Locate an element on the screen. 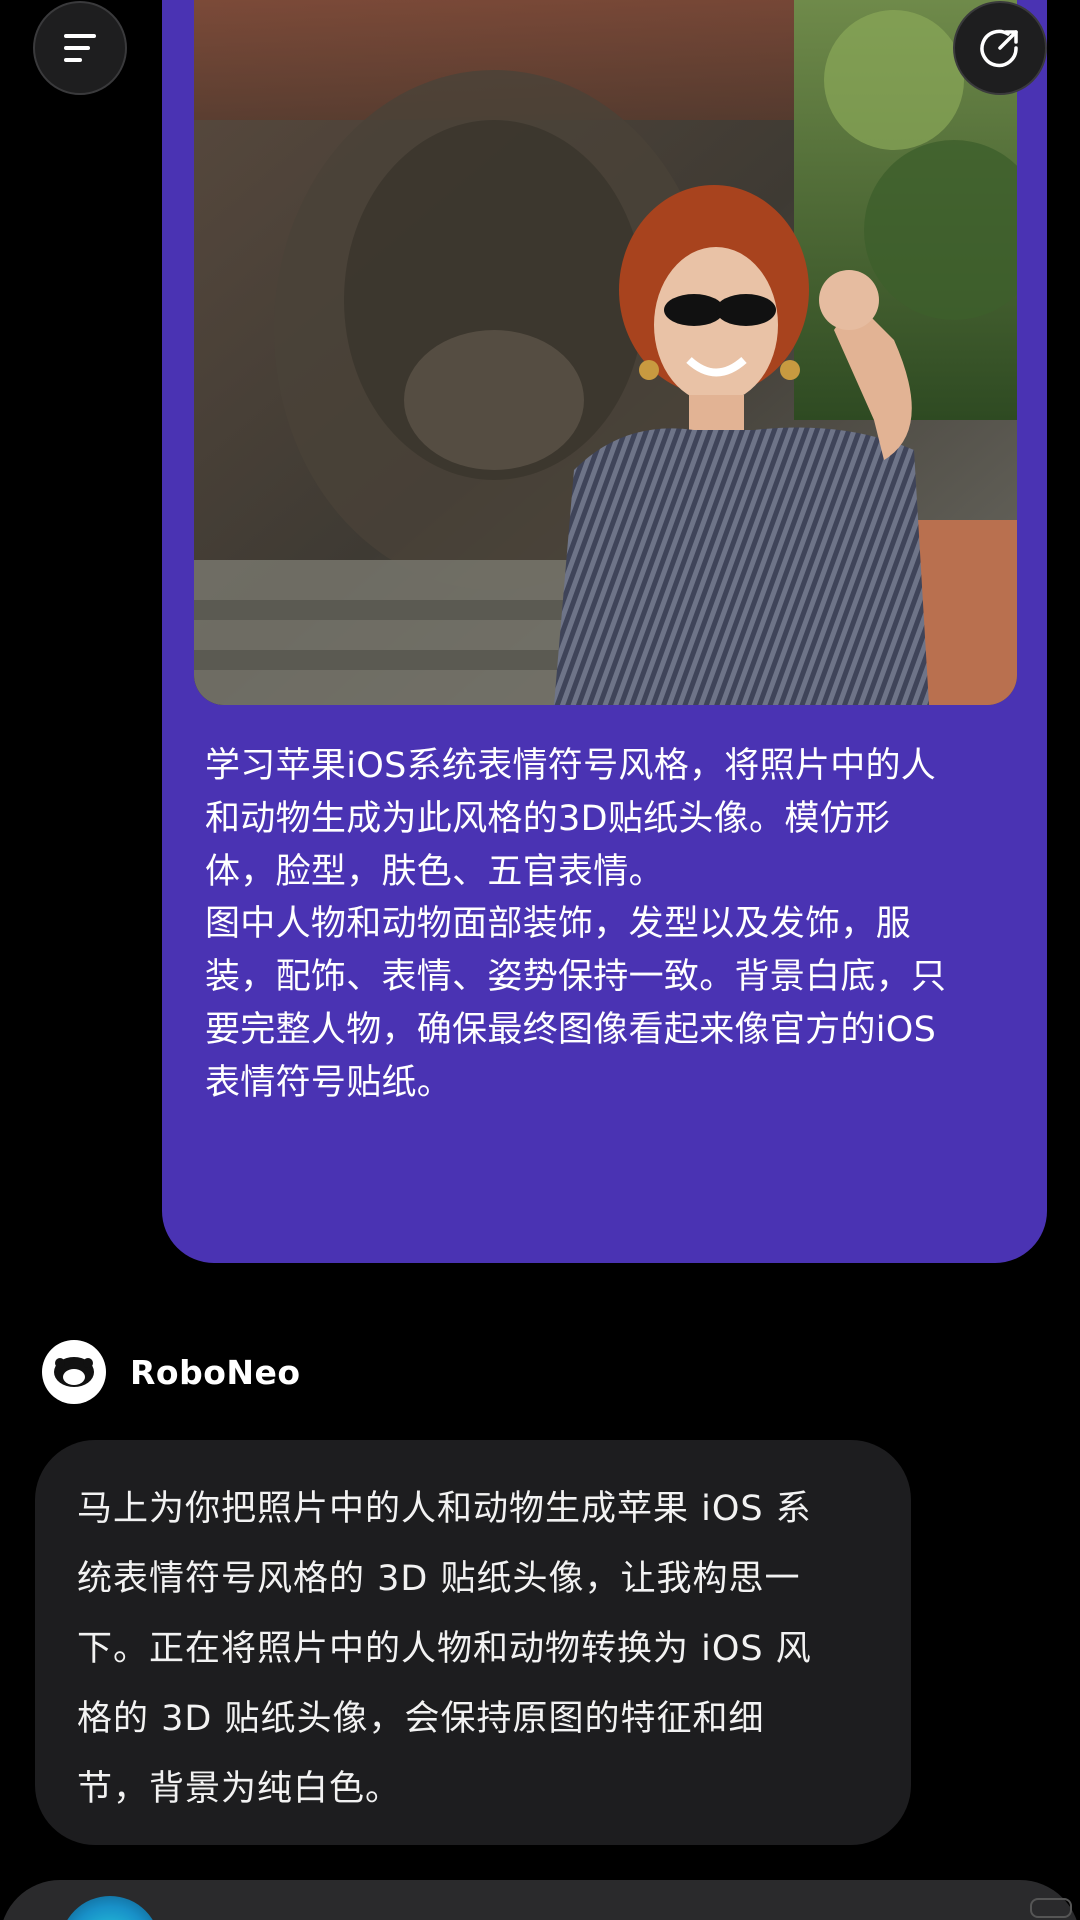  share-button is located at coordinates (1000, 48).